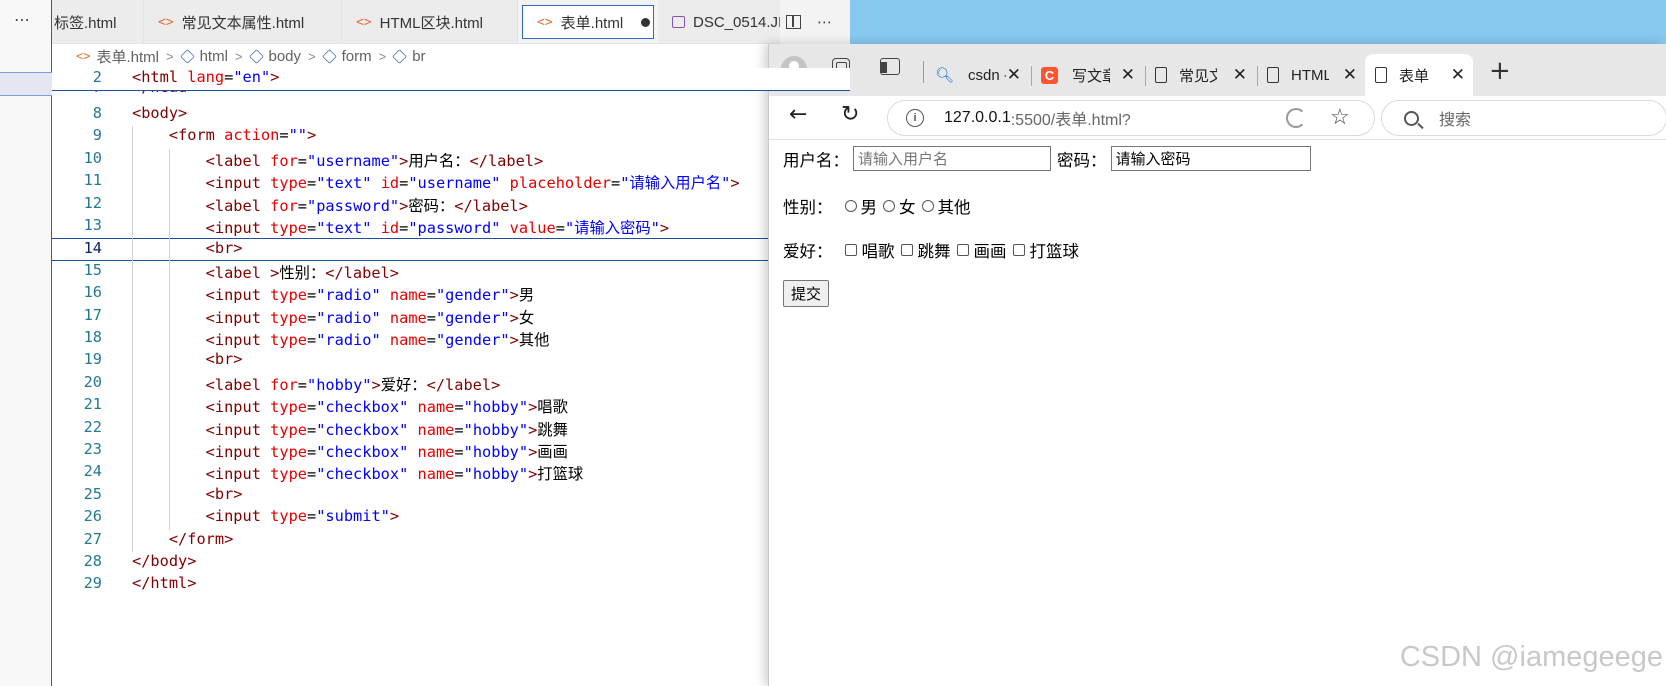  I want to click on code-text: <label >性别：</label>, so click(265, 272).